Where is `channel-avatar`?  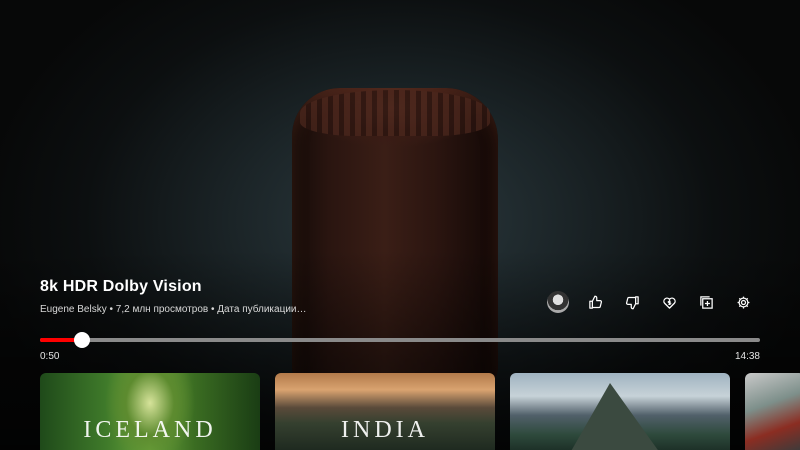 channel-avatar is located at coordinates (558, 302).